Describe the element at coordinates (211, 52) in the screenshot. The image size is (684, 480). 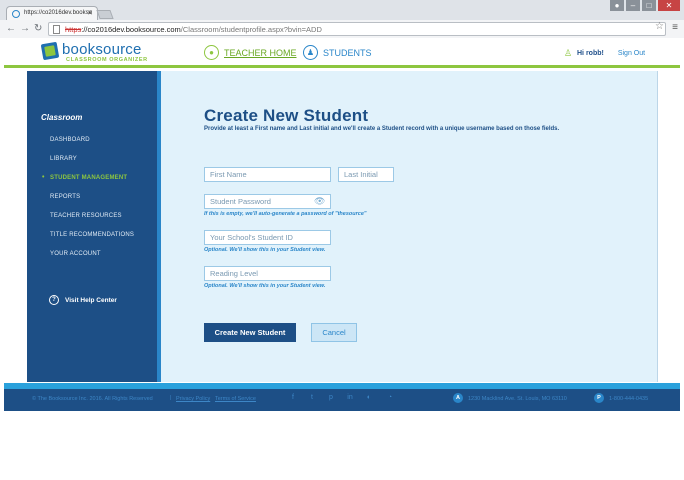
I see `apple-icon: ●` at that location.